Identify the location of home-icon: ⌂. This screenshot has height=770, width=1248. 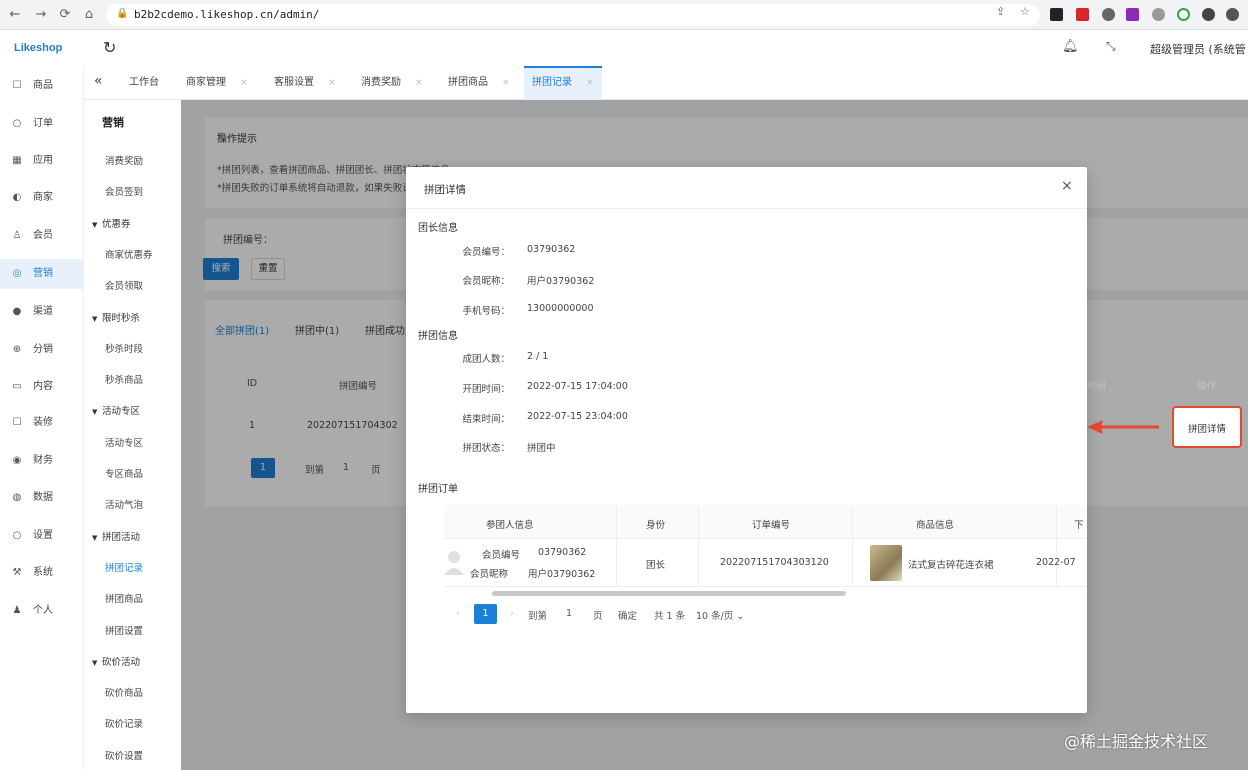
(89, 15).